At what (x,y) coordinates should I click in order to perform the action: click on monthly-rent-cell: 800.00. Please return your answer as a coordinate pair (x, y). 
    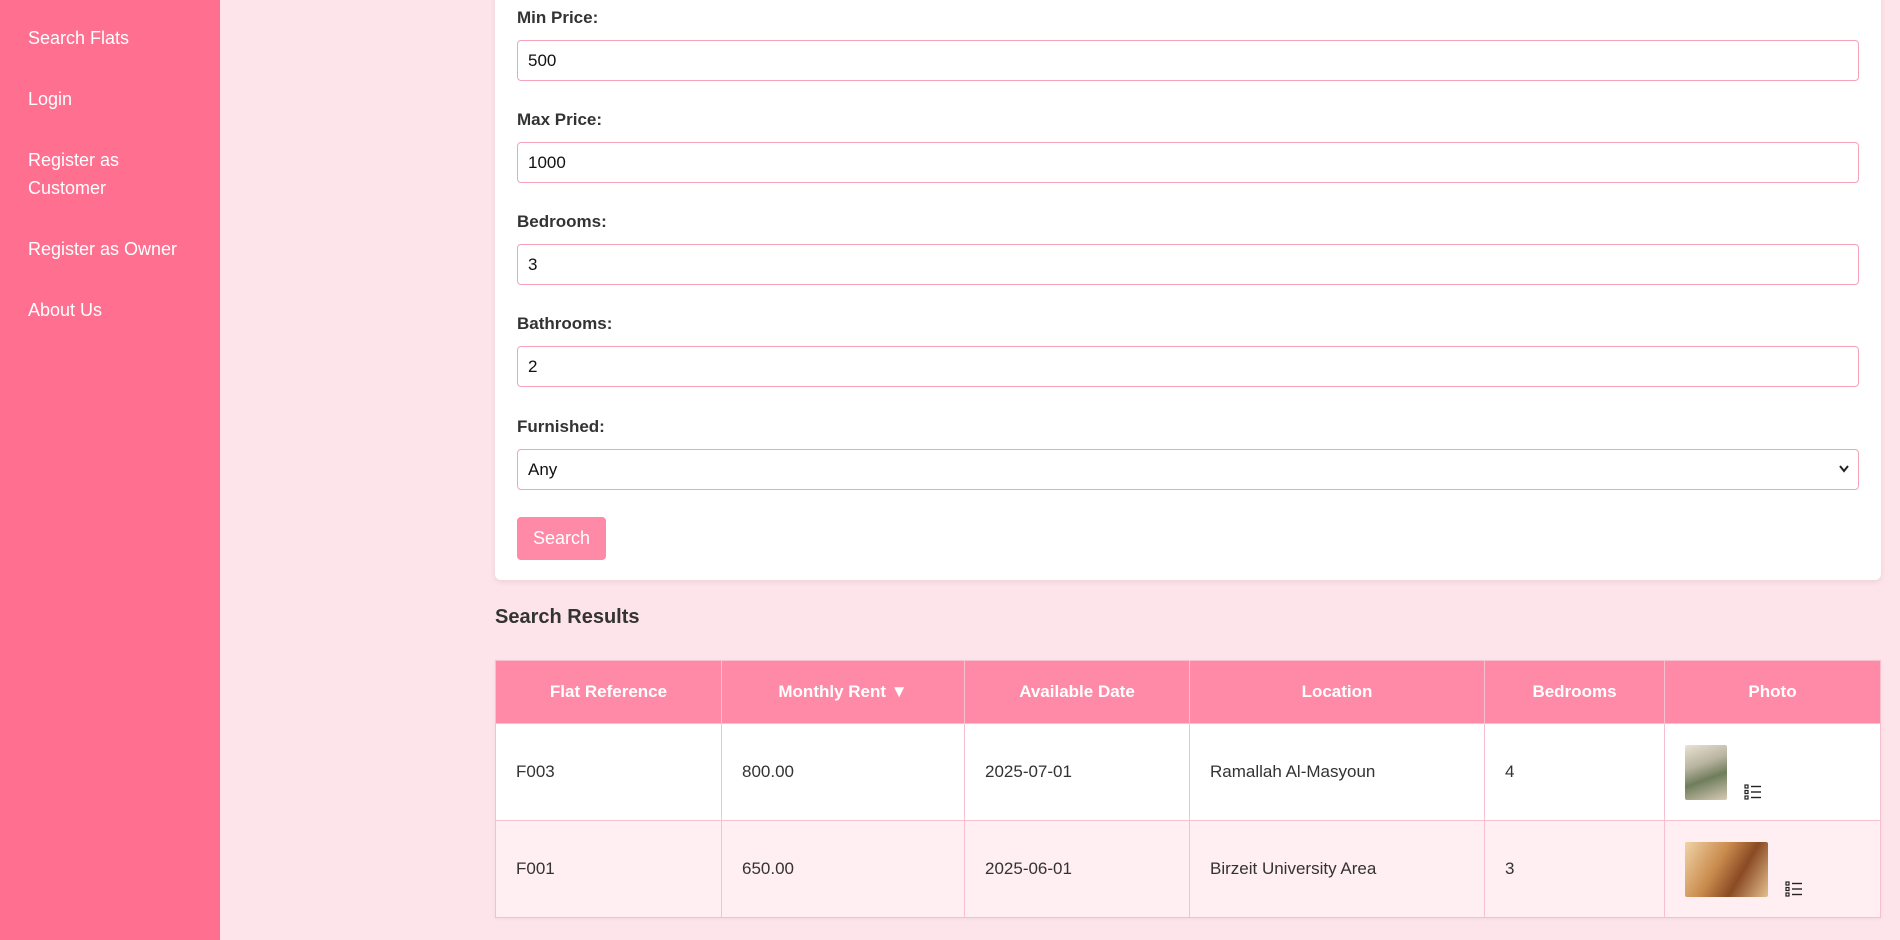
    Looking at the image, I should click on (843, 772).